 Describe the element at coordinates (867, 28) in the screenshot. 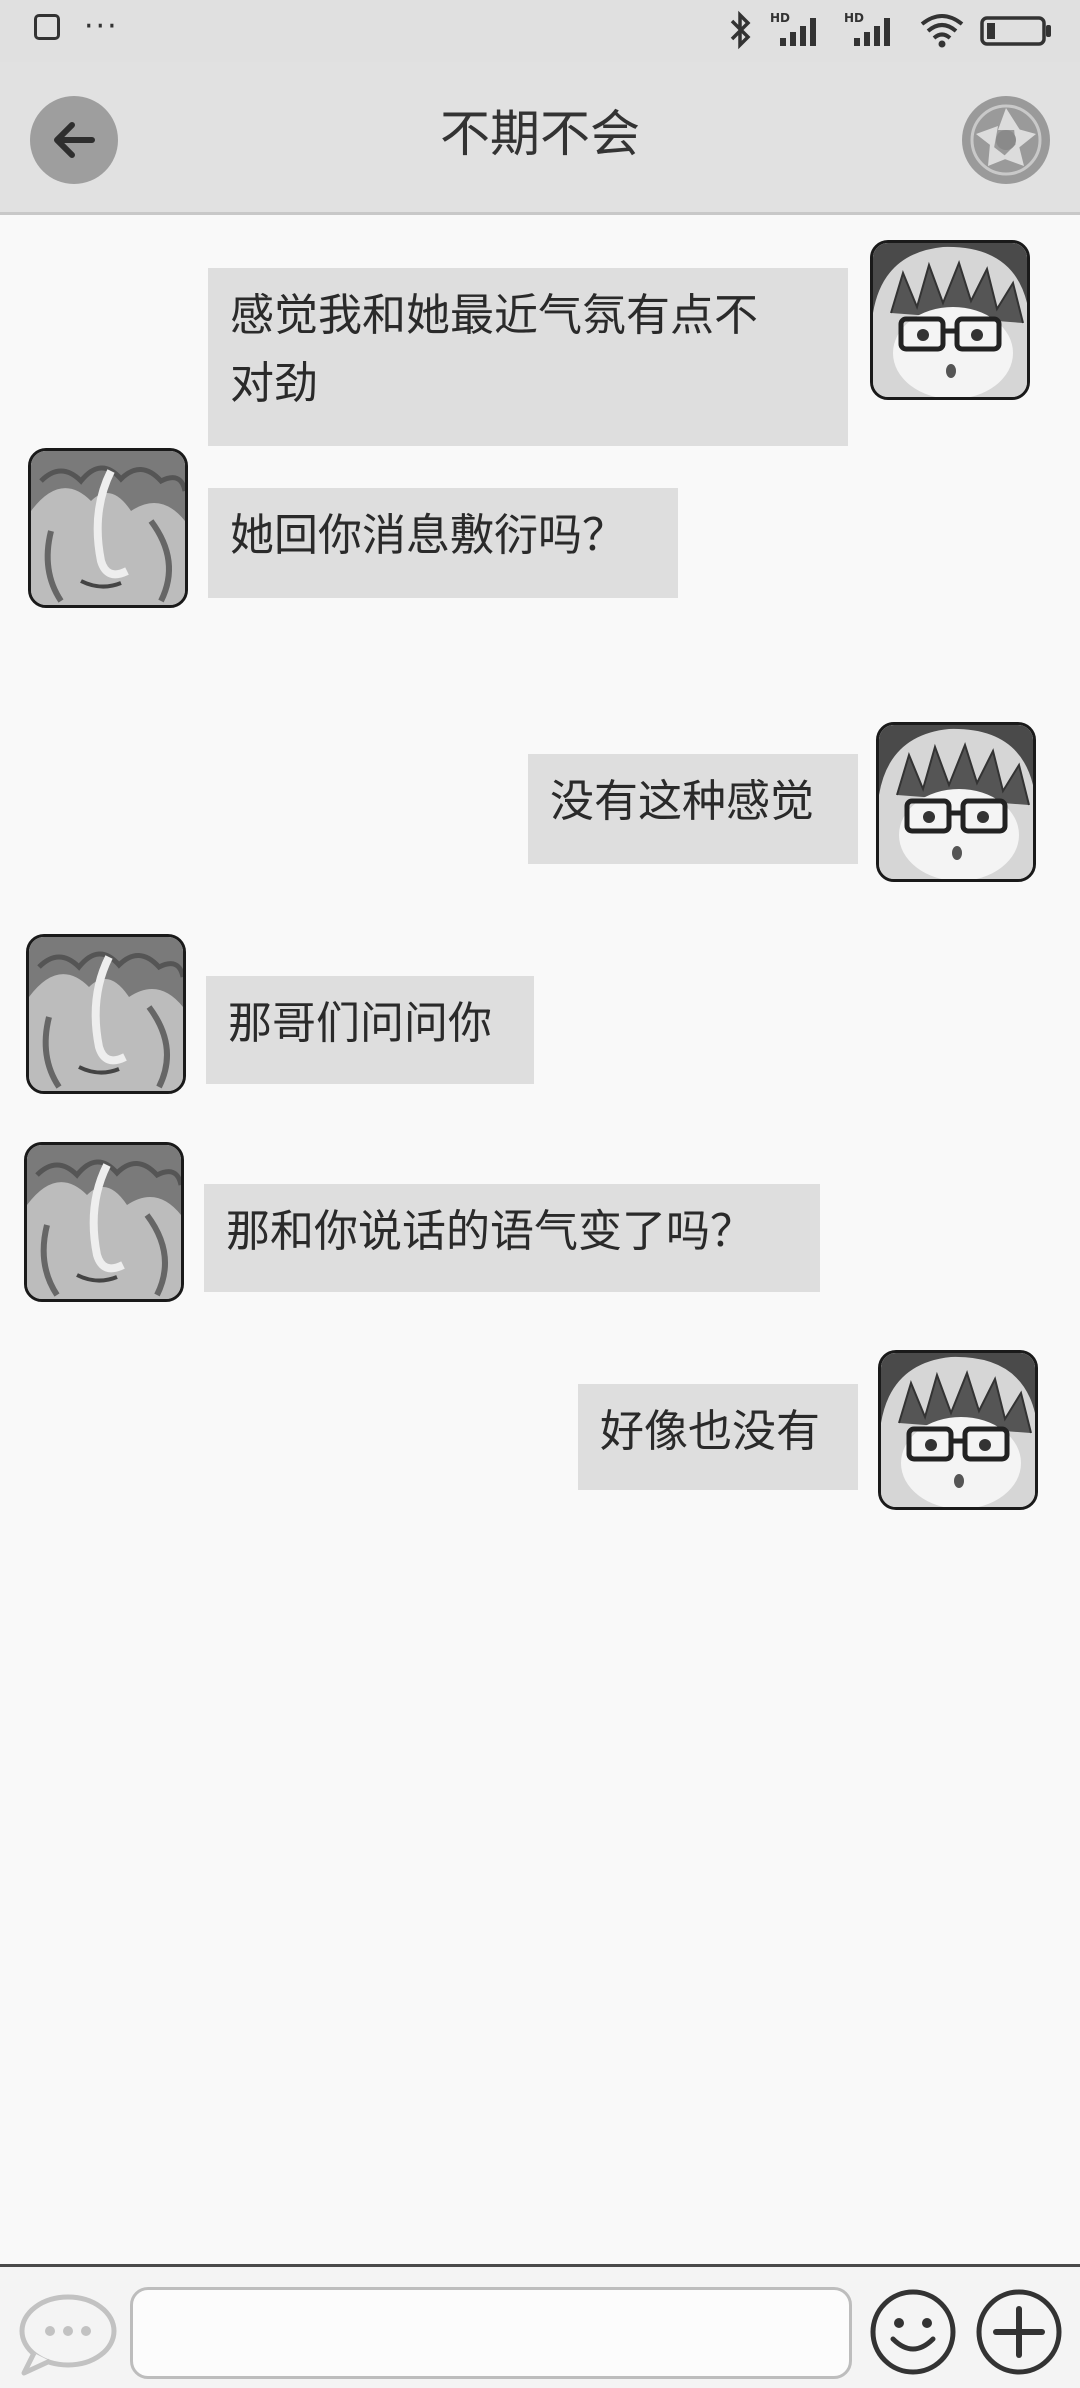

I see `signal-hd-icon-2: HD` at that location.